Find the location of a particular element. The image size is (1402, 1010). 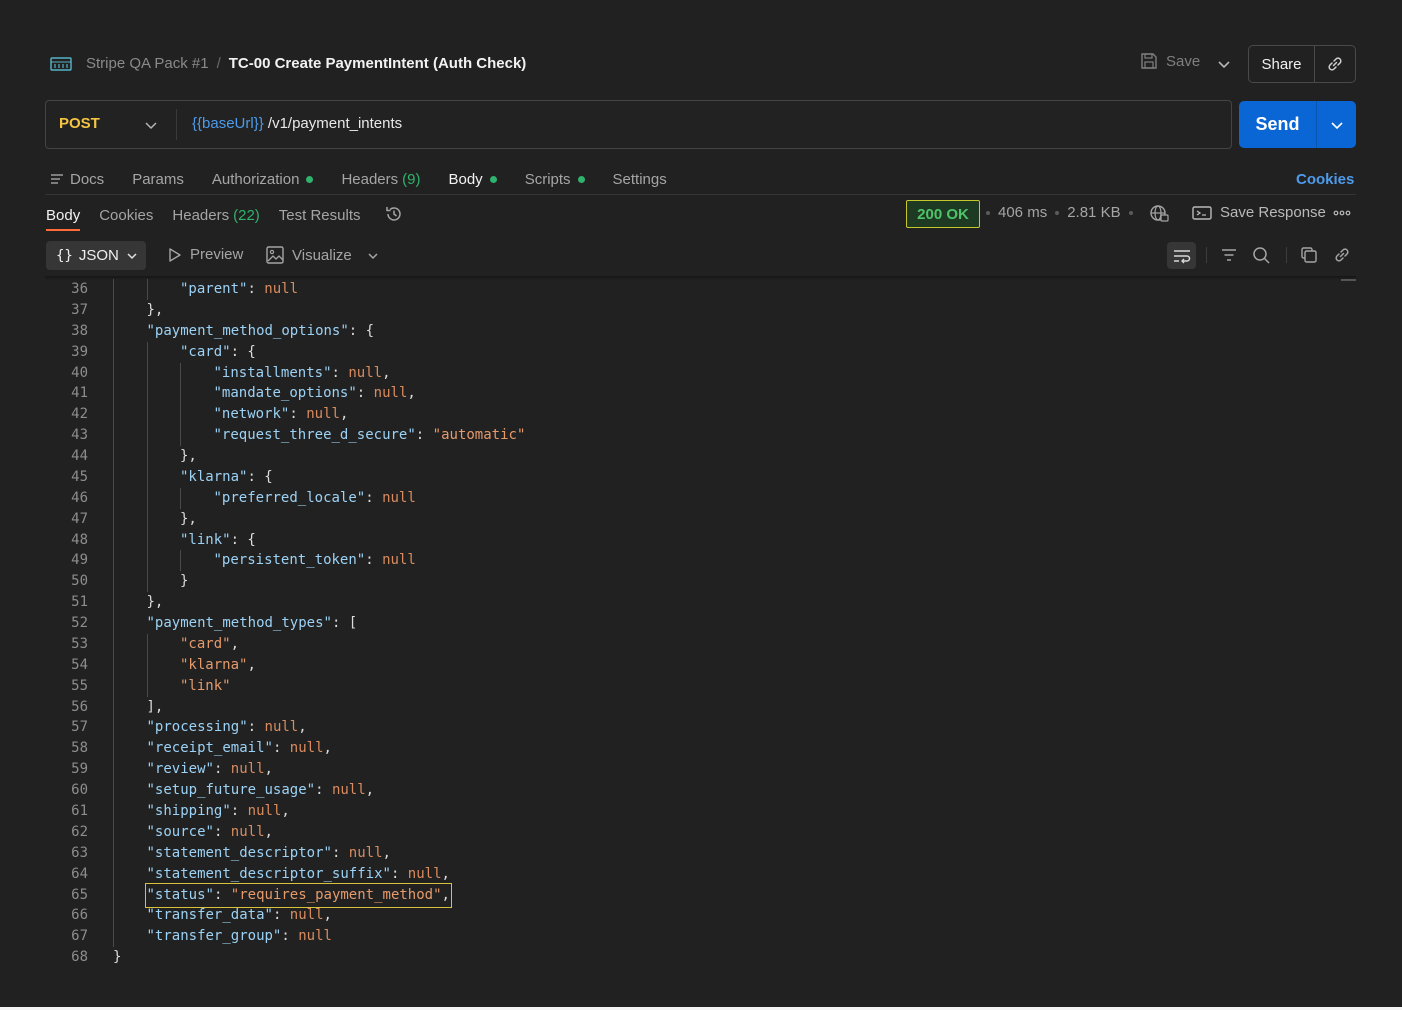

tab-body: Body is located at coordinates (472, 179).